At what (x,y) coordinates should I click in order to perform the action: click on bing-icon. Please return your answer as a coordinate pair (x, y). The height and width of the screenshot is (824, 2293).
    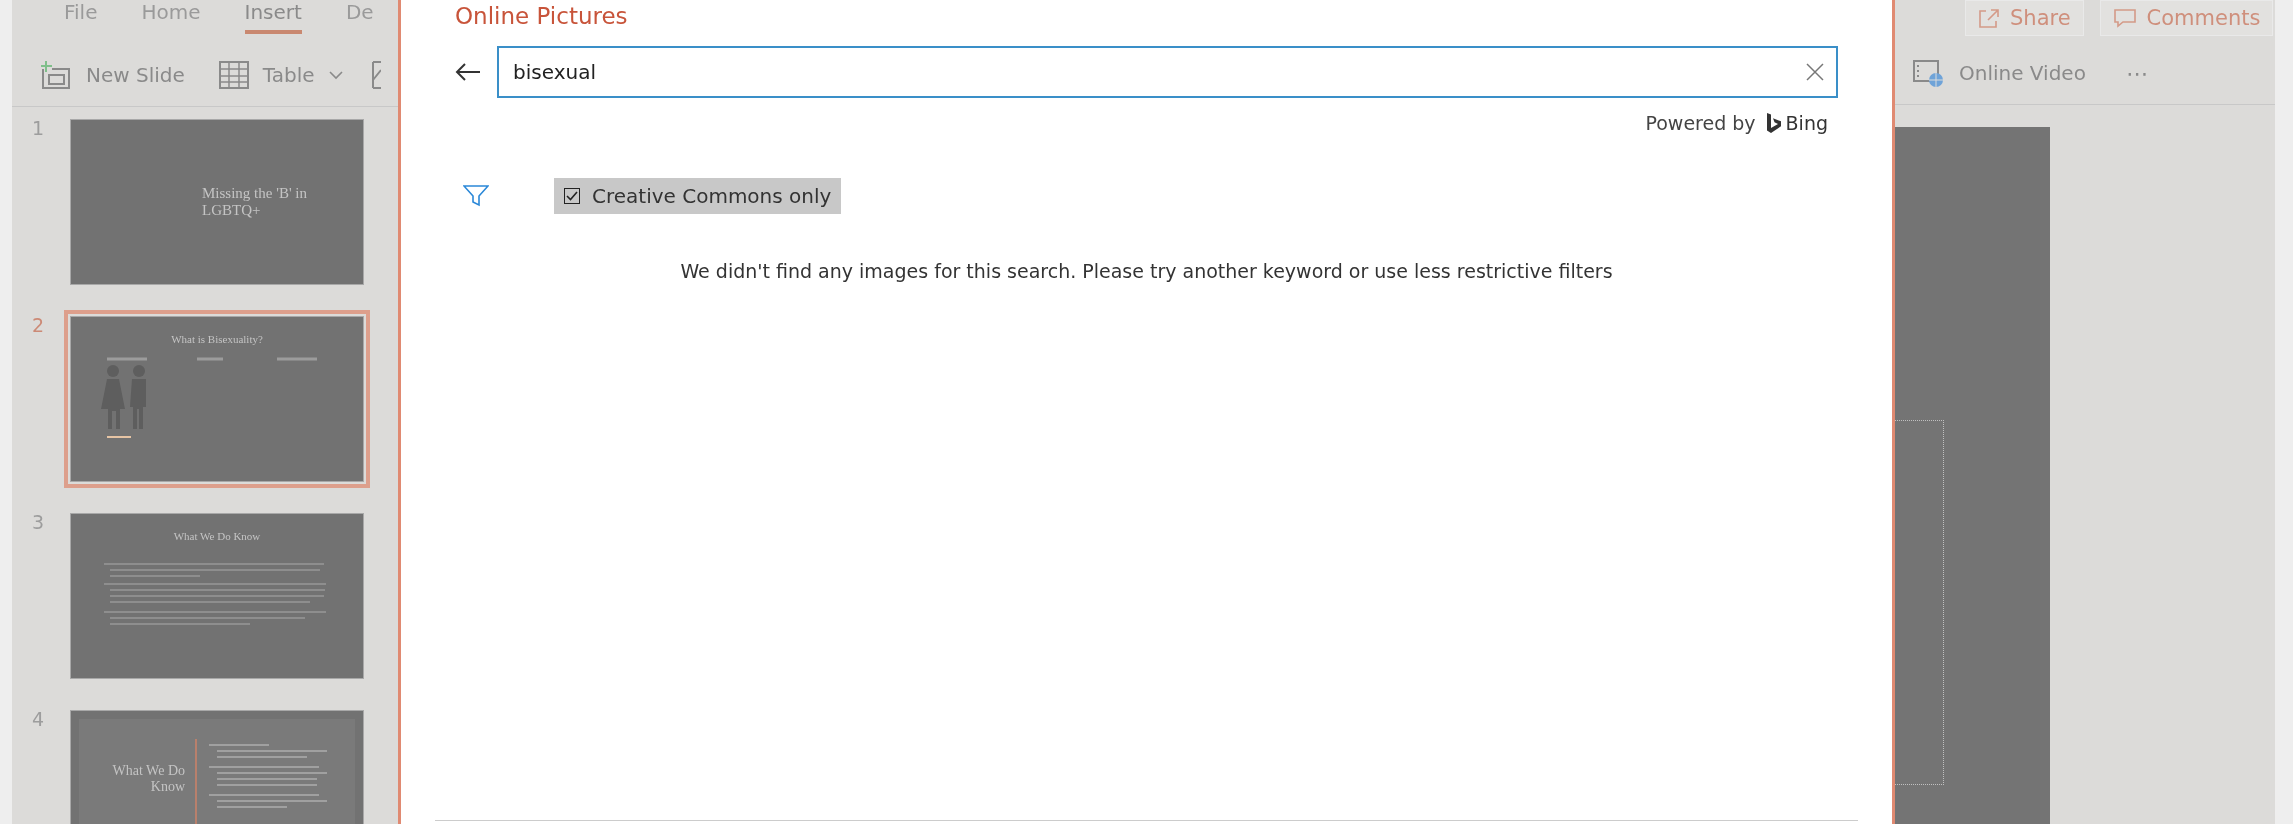
    Looking at the image, I should click on (1773, 123).